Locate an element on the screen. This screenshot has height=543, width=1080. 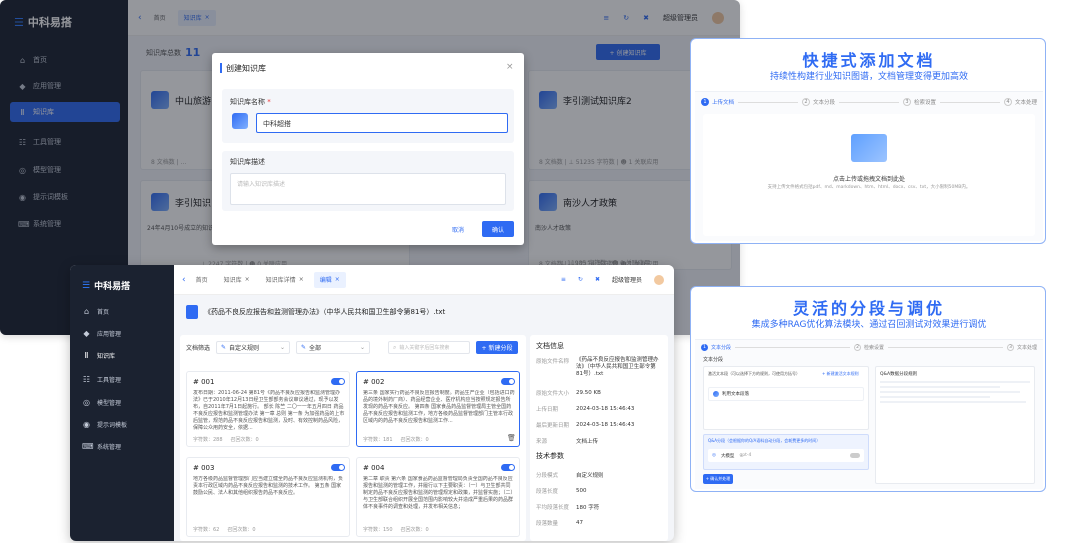
tab-knowledge: 知识库 × is located at coordinates (237, 280).